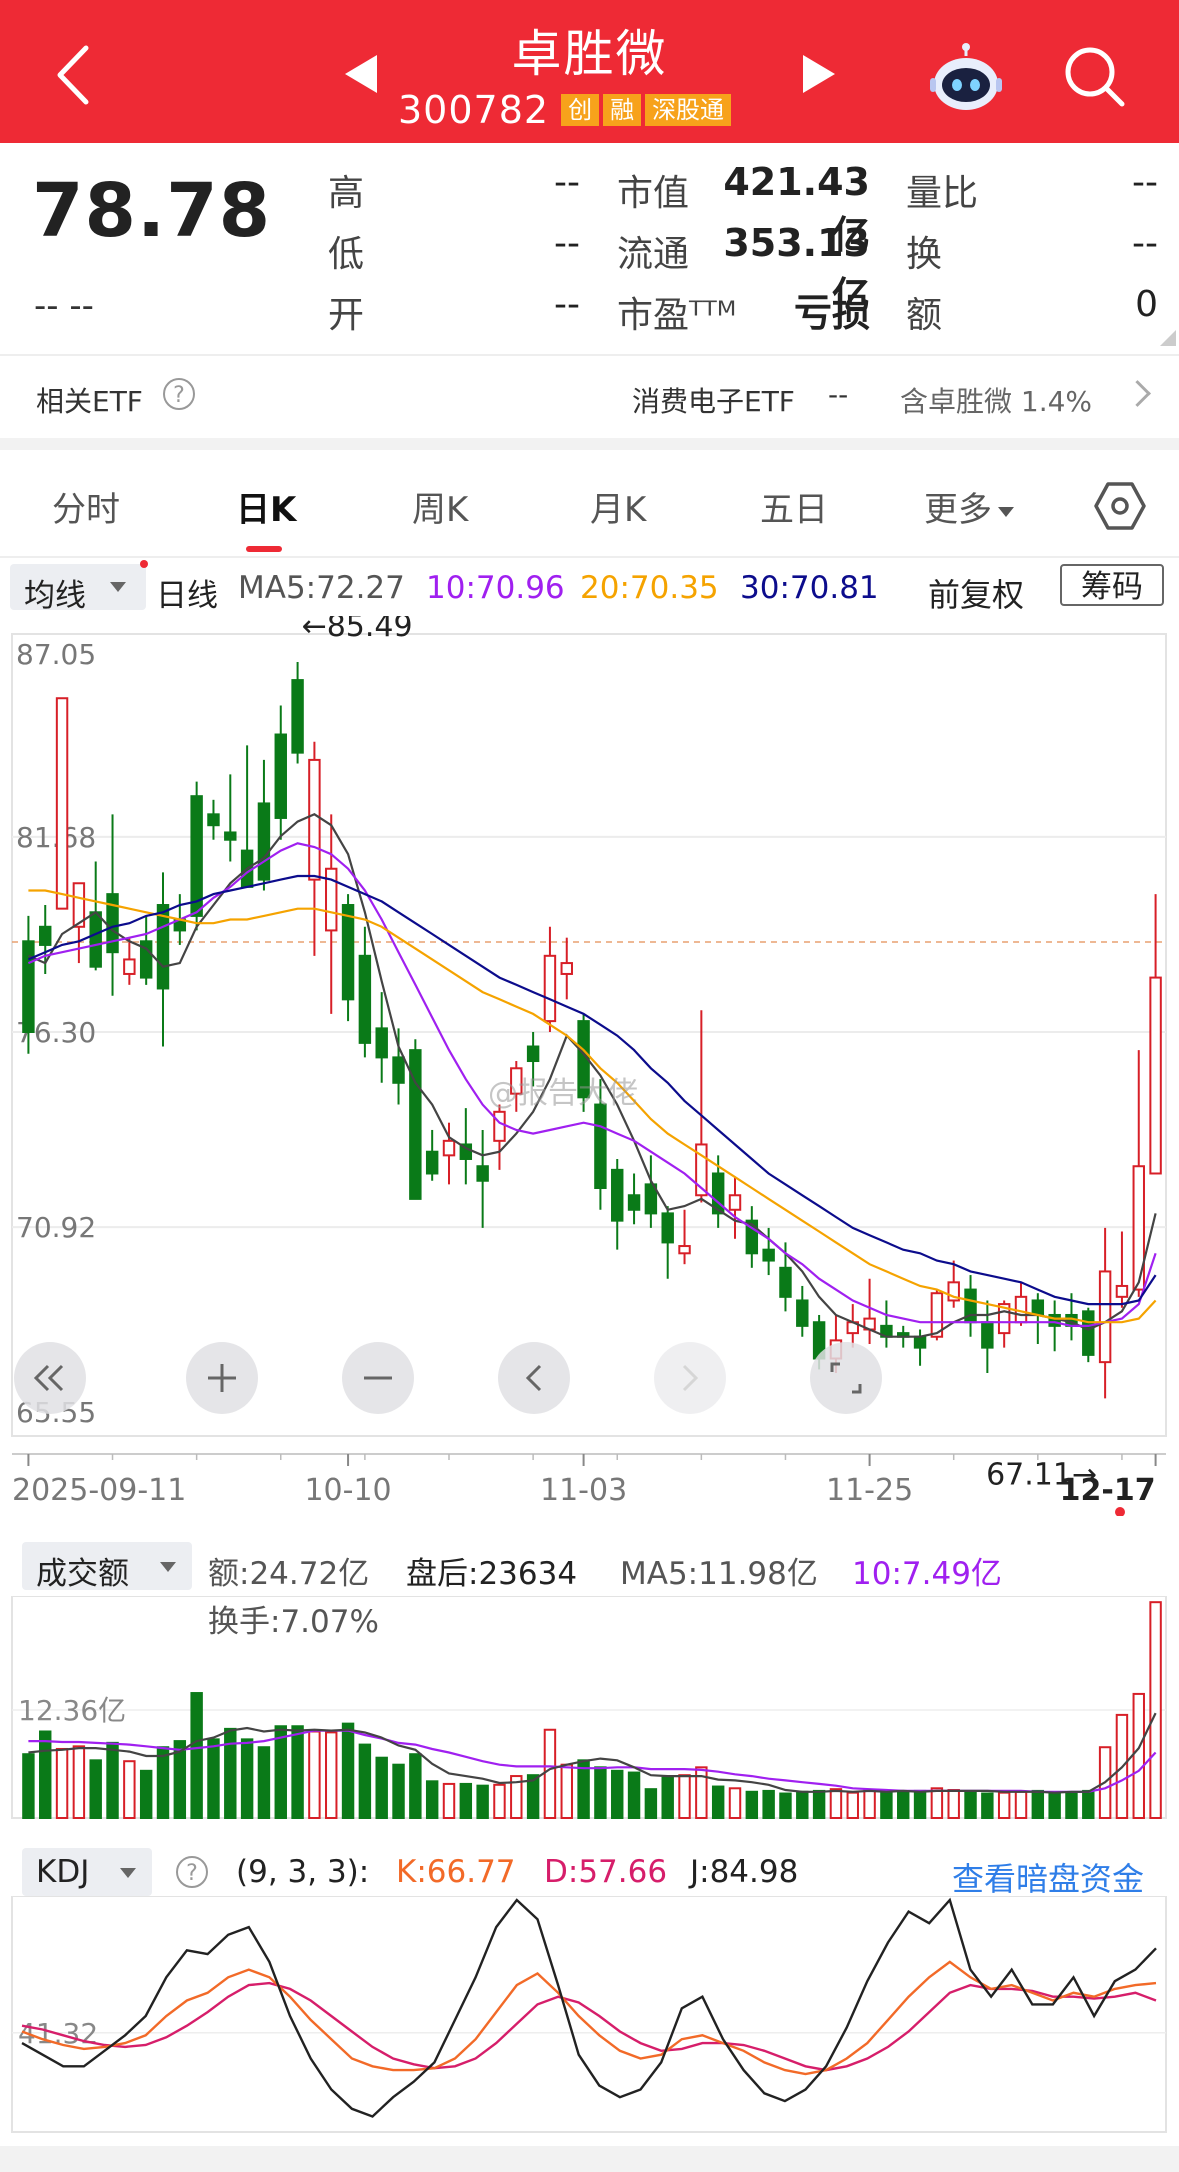 The height and width of the screenshot is (2172, 1179). I want to click on tab-five-day: 五日, so click(794, 506).